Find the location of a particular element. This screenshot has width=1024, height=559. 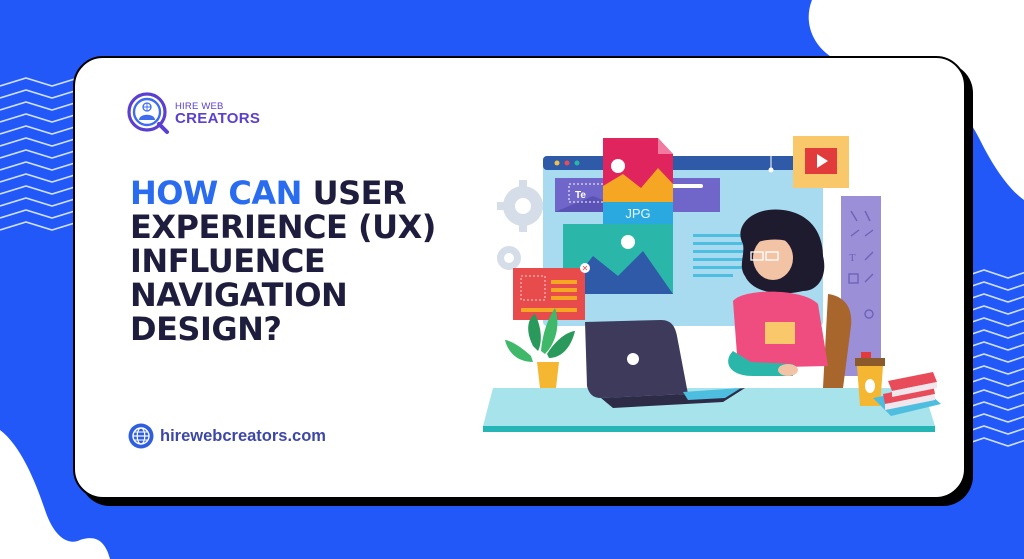

brand-name-line2: CREATORS is located at coordinates (218, 119).